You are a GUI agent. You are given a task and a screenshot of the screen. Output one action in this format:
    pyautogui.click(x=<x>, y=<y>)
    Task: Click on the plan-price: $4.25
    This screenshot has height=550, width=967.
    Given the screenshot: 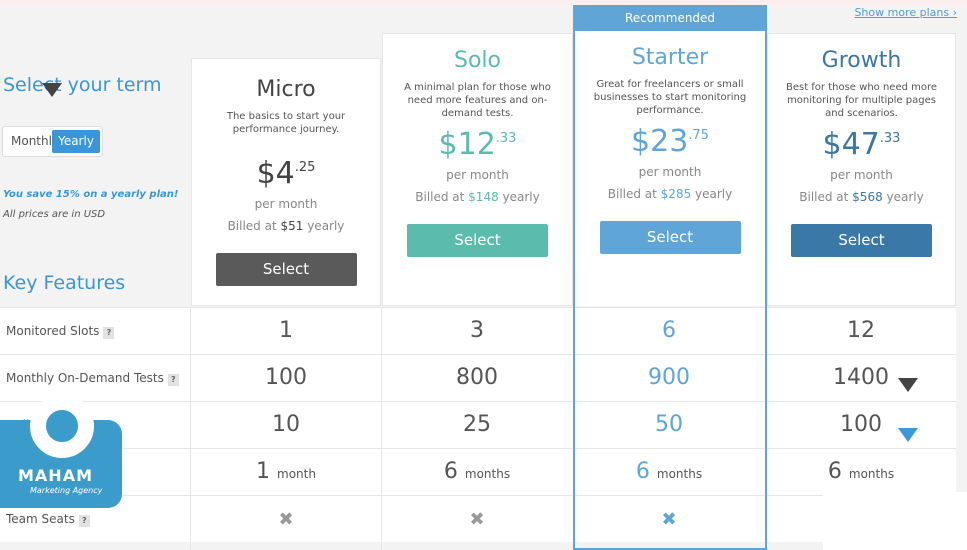 What is the action you would take?
    pyautogui.click(x=286, y=173)
    